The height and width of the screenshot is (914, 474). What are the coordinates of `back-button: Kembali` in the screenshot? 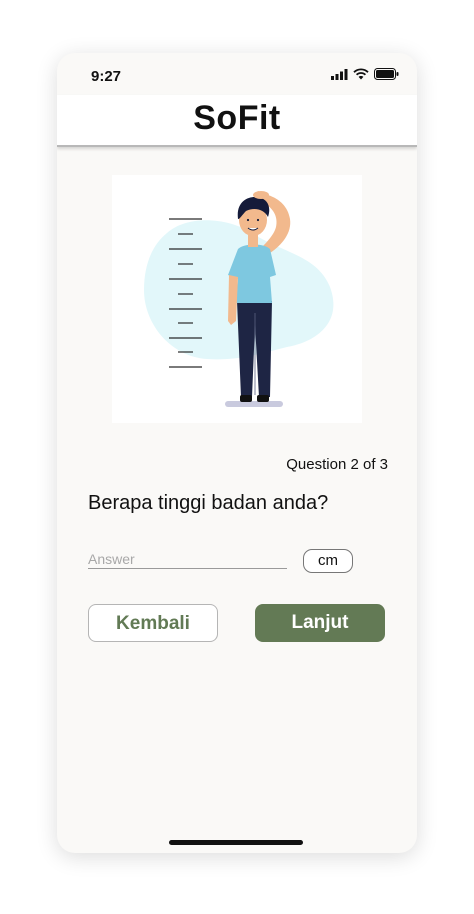 It's located at (153, 623).